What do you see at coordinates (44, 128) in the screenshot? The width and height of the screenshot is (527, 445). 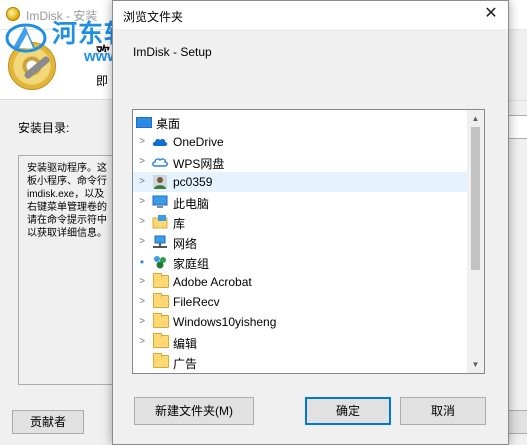 I see `install-dir-label: 安装目录:` at bounding box center [44, 128].